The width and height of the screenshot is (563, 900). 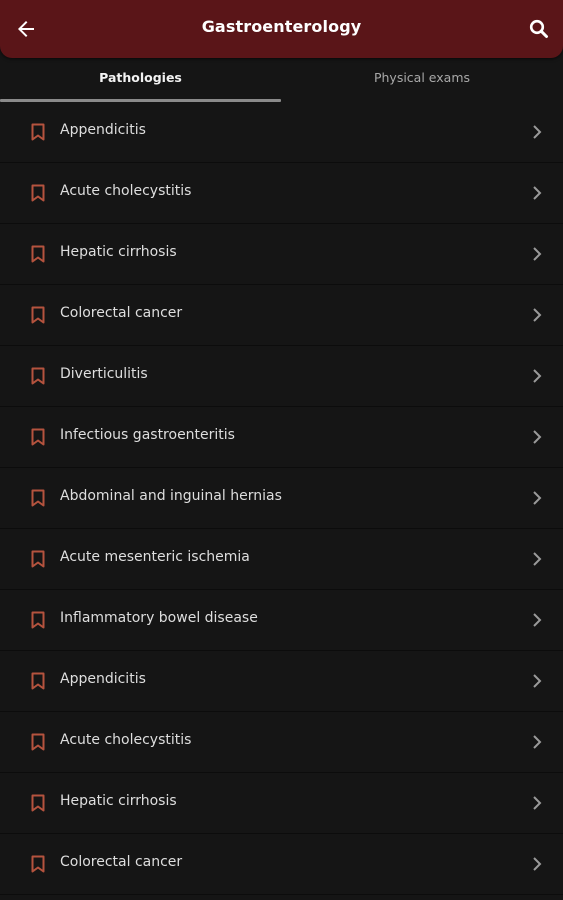 I want to click on list-item: Abdominal and inguinal hernias, so click(x=281, y=498).